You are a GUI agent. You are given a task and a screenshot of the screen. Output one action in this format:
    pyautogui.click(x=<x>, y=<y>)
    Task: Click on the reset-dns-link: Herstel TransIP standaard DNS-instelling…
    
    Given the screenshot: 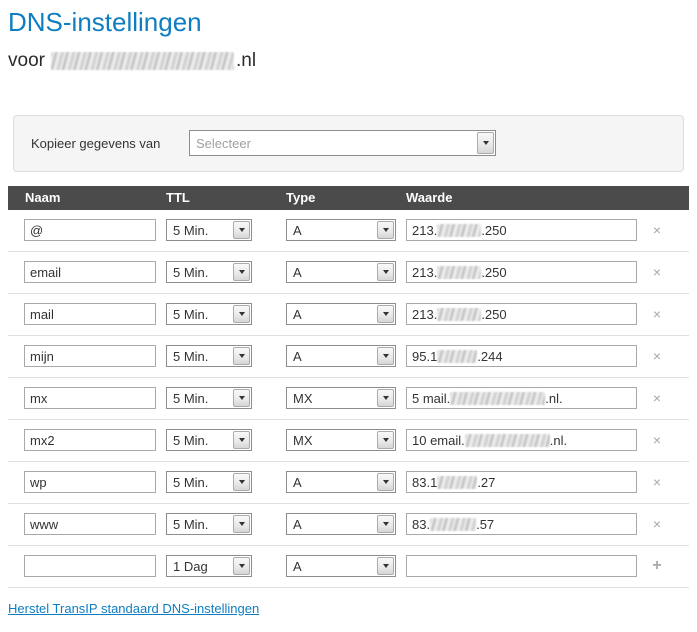 What is the action you would take?
    pyautogui.click(x=133, y=608)
    